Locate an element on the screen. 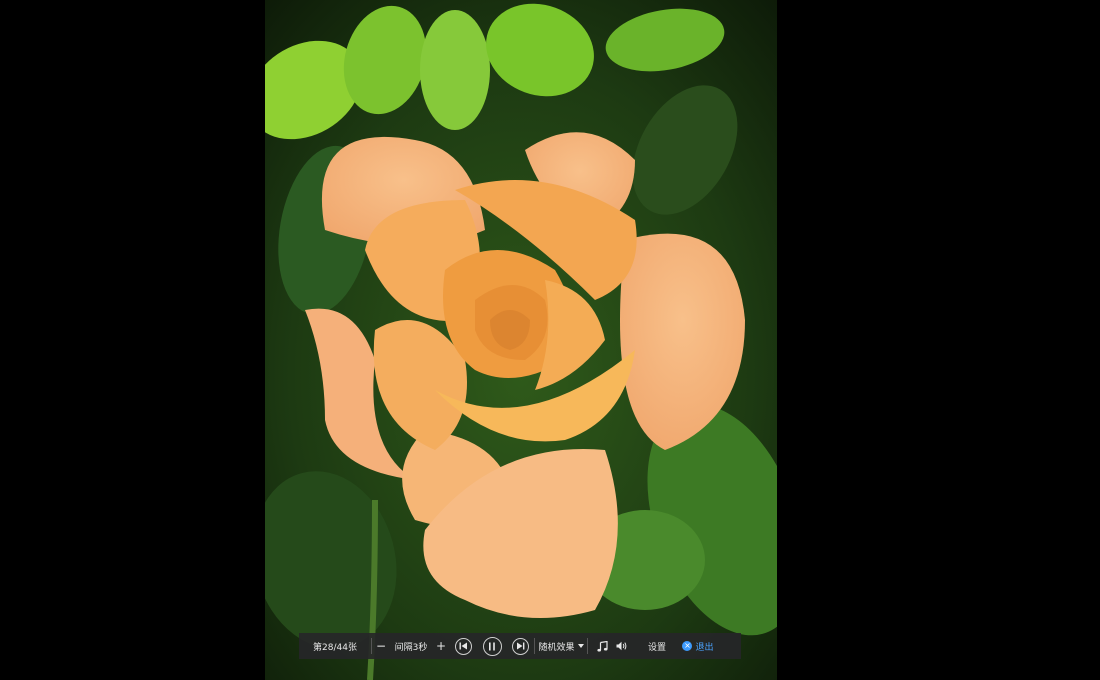 The image size is (1100, 680). effect-label: 随机效果 is located at coordinates (556, 647).